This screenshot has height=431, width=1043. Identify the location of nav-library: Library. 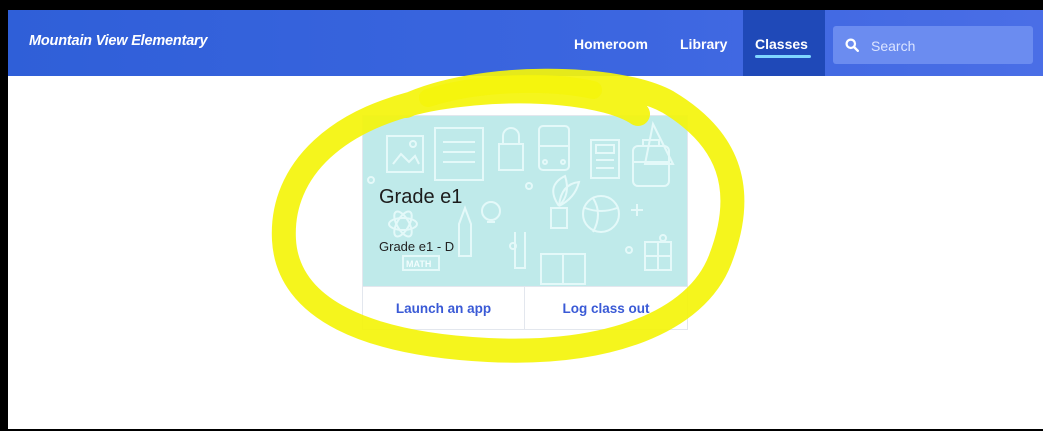
(703, 44).